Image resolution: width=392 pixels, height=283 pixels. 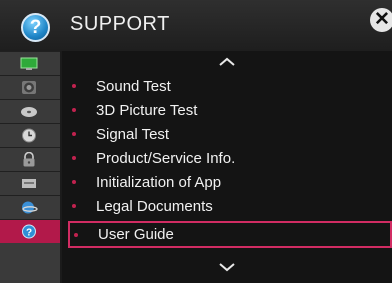 What do you see at coordinates (230, 234) in the screenshot?
I see `menu-item-user-guide: User Guide` at bounding box center [230, 234].